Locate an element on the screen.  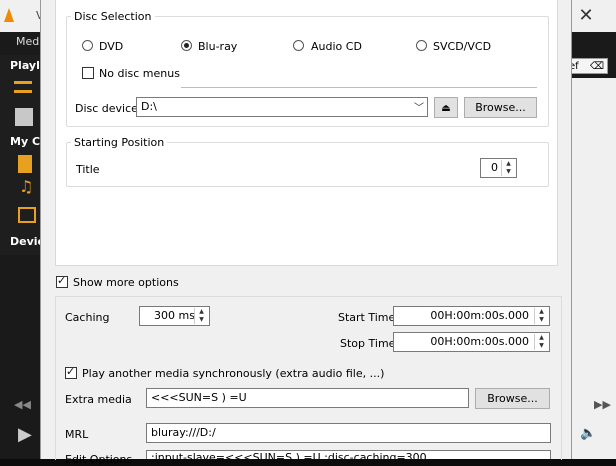
start-time-spinbox: 00H:00m:00s.000 ▲ ▼ is located at coordinates (471, 316).